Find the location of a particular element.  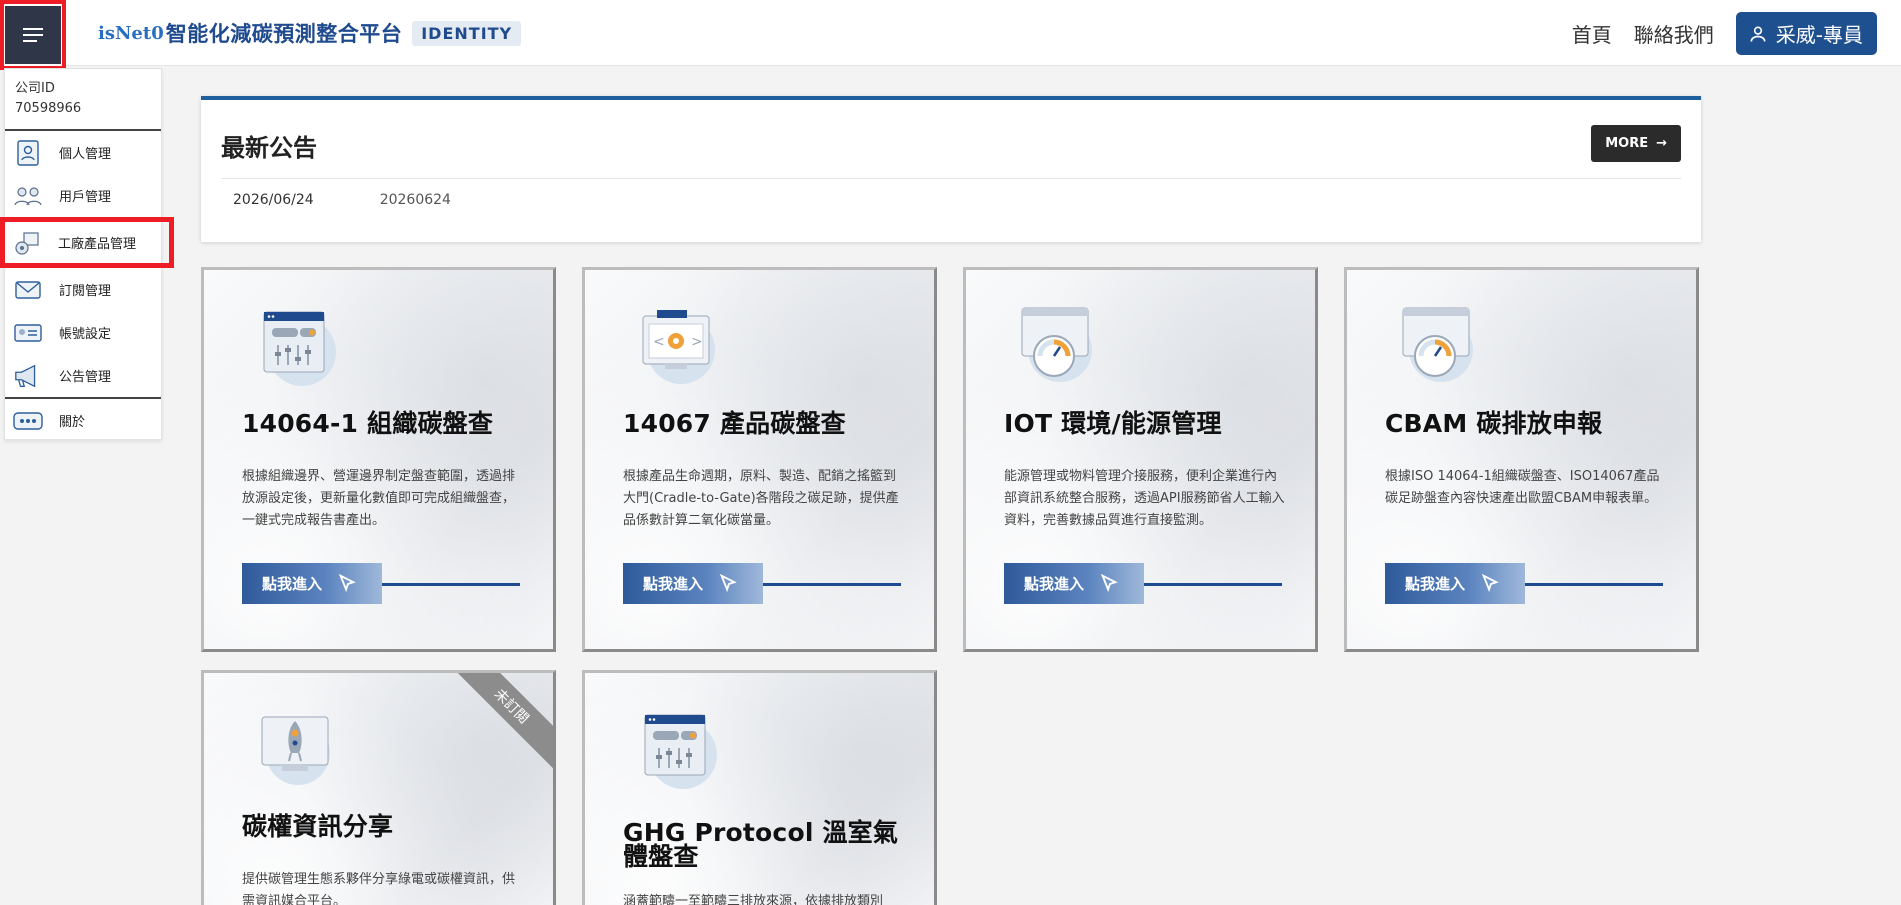

side-menu: 公司ID 70598966 個人管理 用戶管理 工廠產品管理 訂閱管理 帳號設定 is located at coordinates (87, 255).